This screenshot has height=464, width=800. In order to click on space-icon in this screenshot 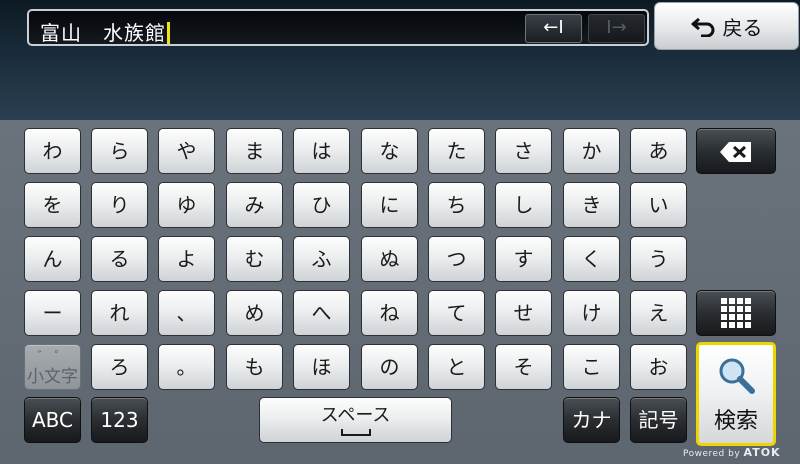, I will do `click(356, 432)`.